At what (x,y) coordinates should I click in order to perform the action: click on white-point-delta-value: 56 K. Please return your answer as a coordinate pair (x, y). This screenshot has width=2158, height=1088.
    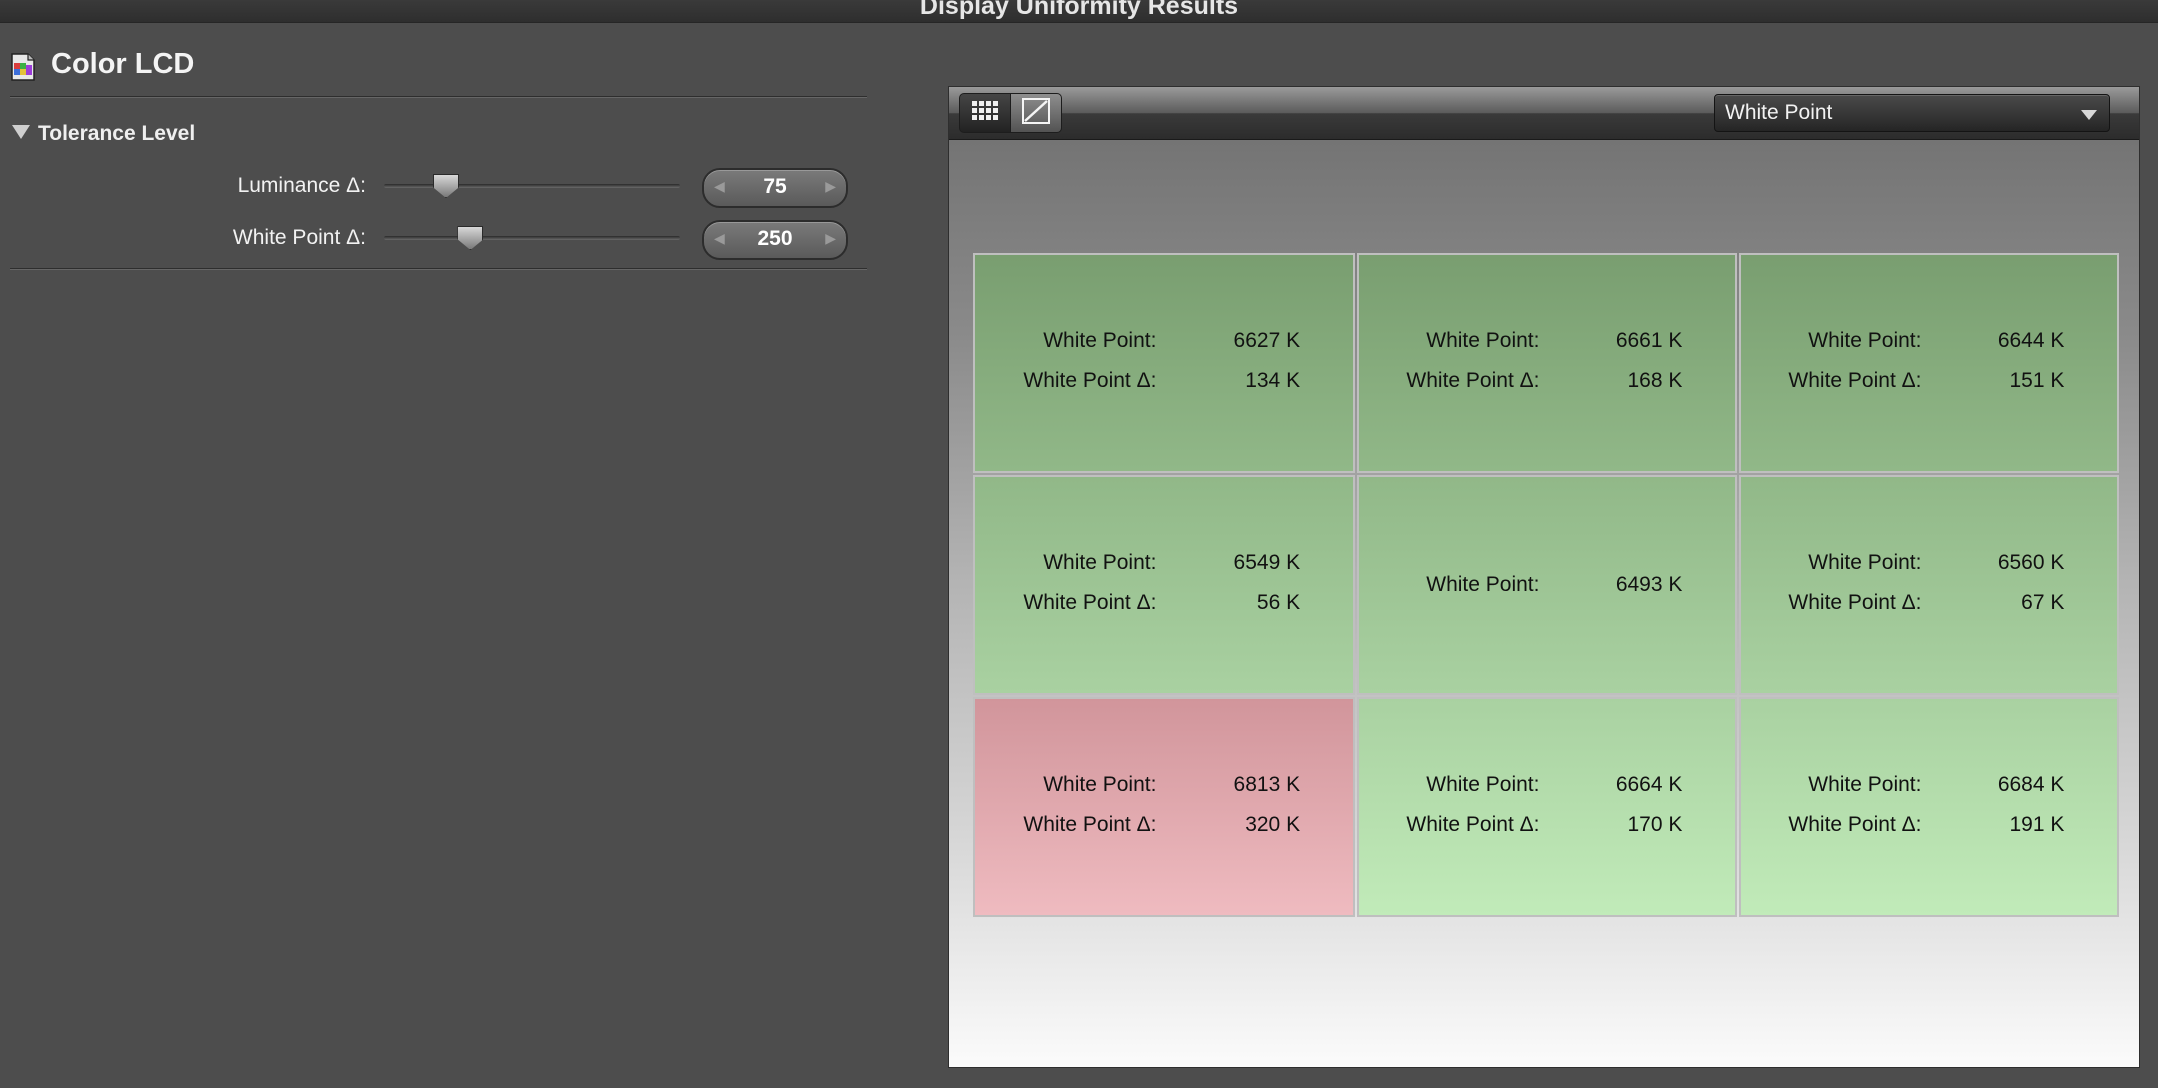
    Looking at the image, I should click on (1278, 602).